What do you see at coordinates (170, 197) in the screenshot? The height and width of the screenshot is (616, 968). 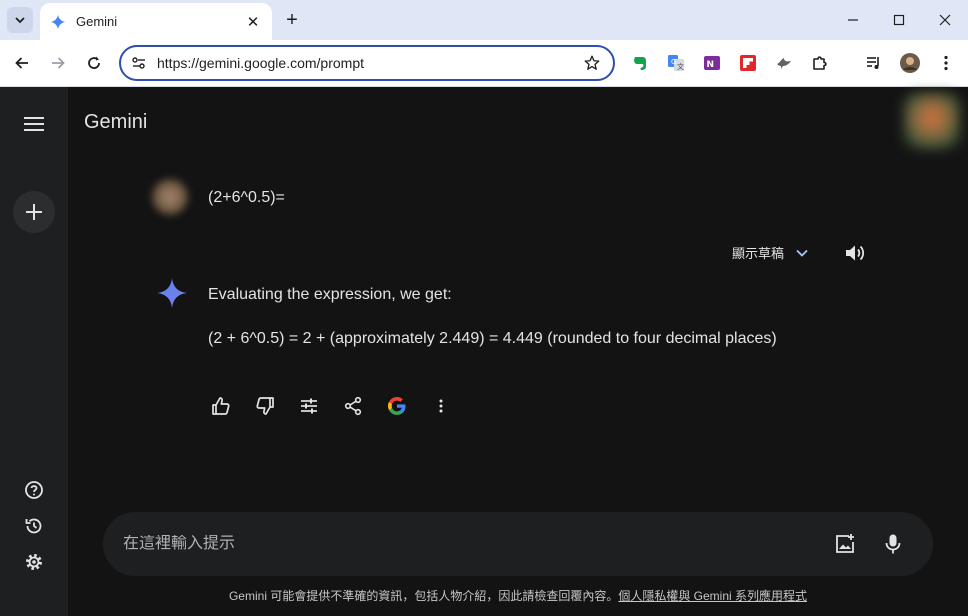 I see `user-avatar` at bounding box center [170, 197].